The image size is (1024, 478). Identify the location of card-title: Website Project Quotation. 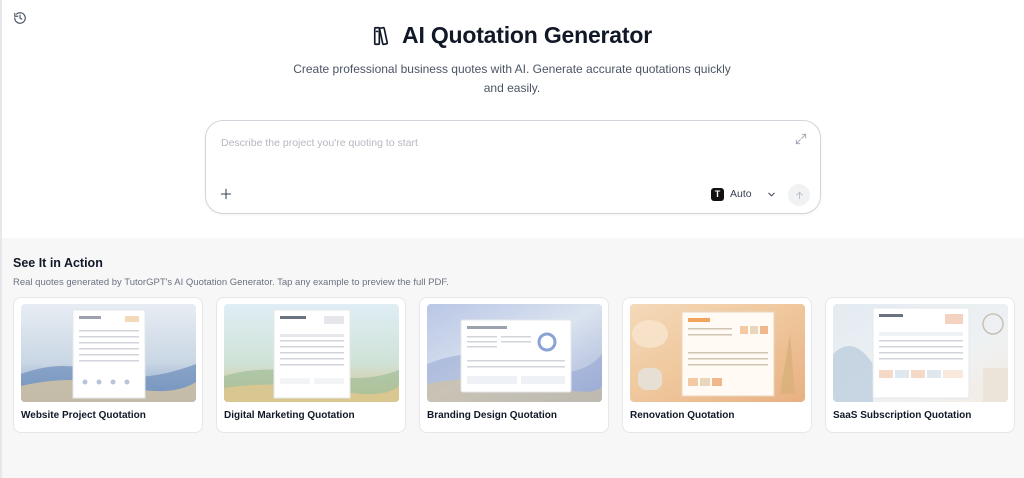
(83, 415).